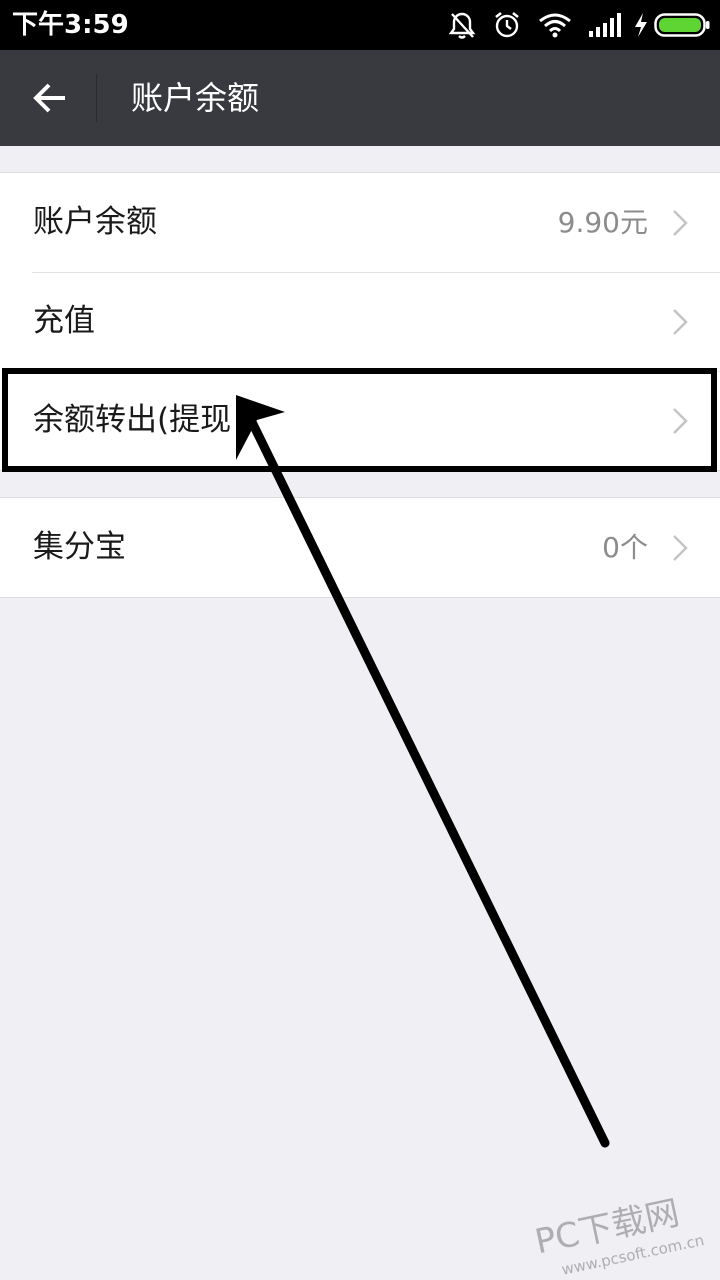 Image resolution: width=720 pixels, height=1280 pixels. I want to click on svg-text: www.pcsoft.com.cn, so click(633, 1253).